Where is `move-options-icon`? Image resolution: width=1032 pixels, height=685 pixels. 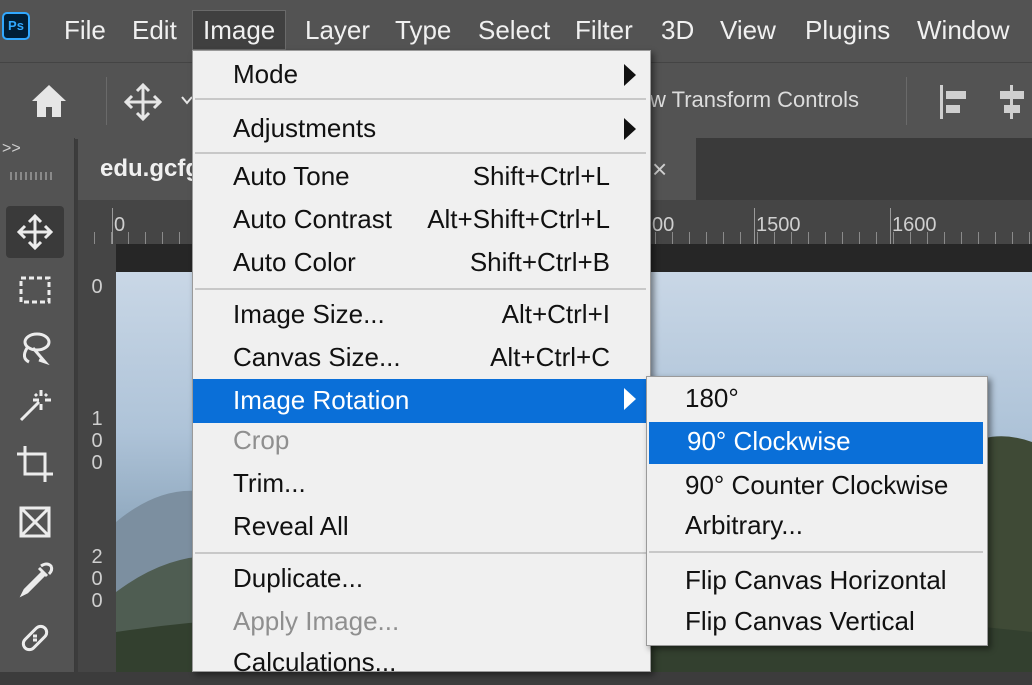 move-options-icon is located at coordinates (143, 102).